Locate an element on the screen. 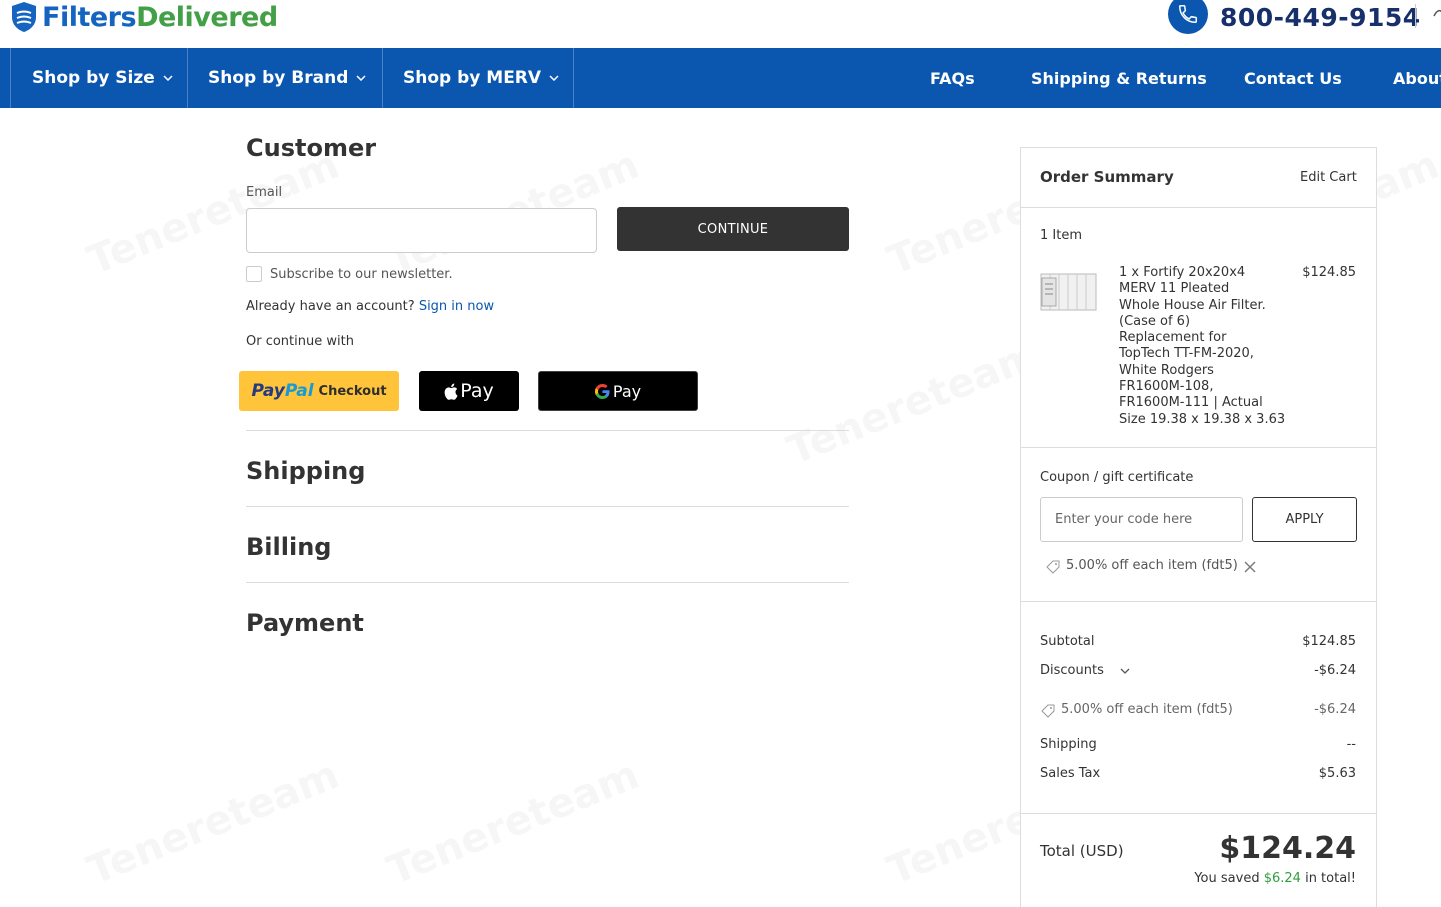  coupon-input: Enter your code here is located at coordinates (1141, 519).